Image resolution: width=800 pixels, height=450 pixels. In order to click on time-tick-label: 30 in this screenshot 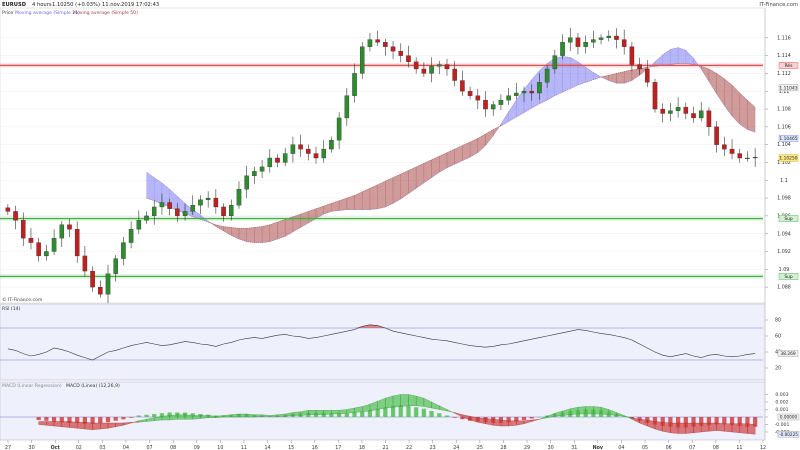, I will do `click(32, 447)`.